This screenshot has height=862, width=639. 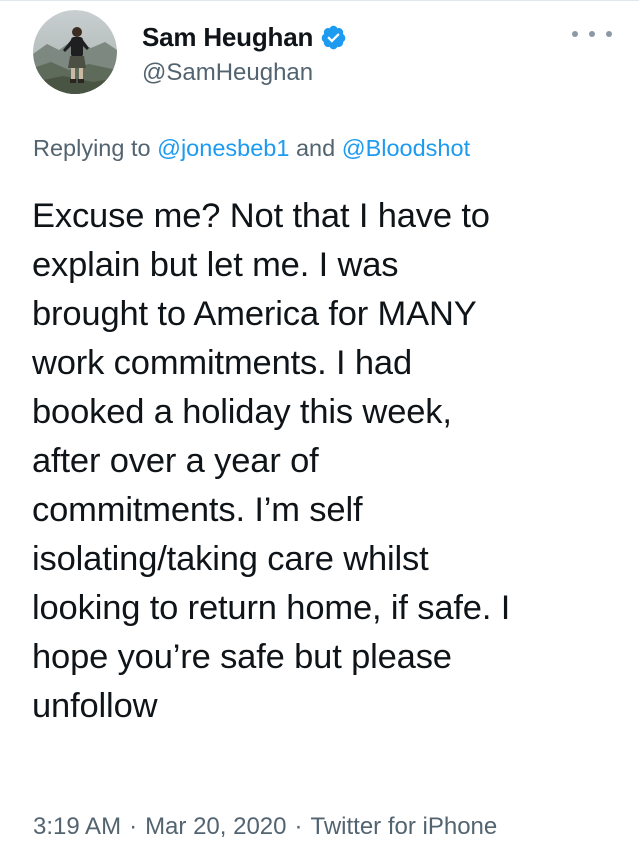 I want to click on tweet-text-line: looking to return home, if safe. I, so click(x=271, y=608).